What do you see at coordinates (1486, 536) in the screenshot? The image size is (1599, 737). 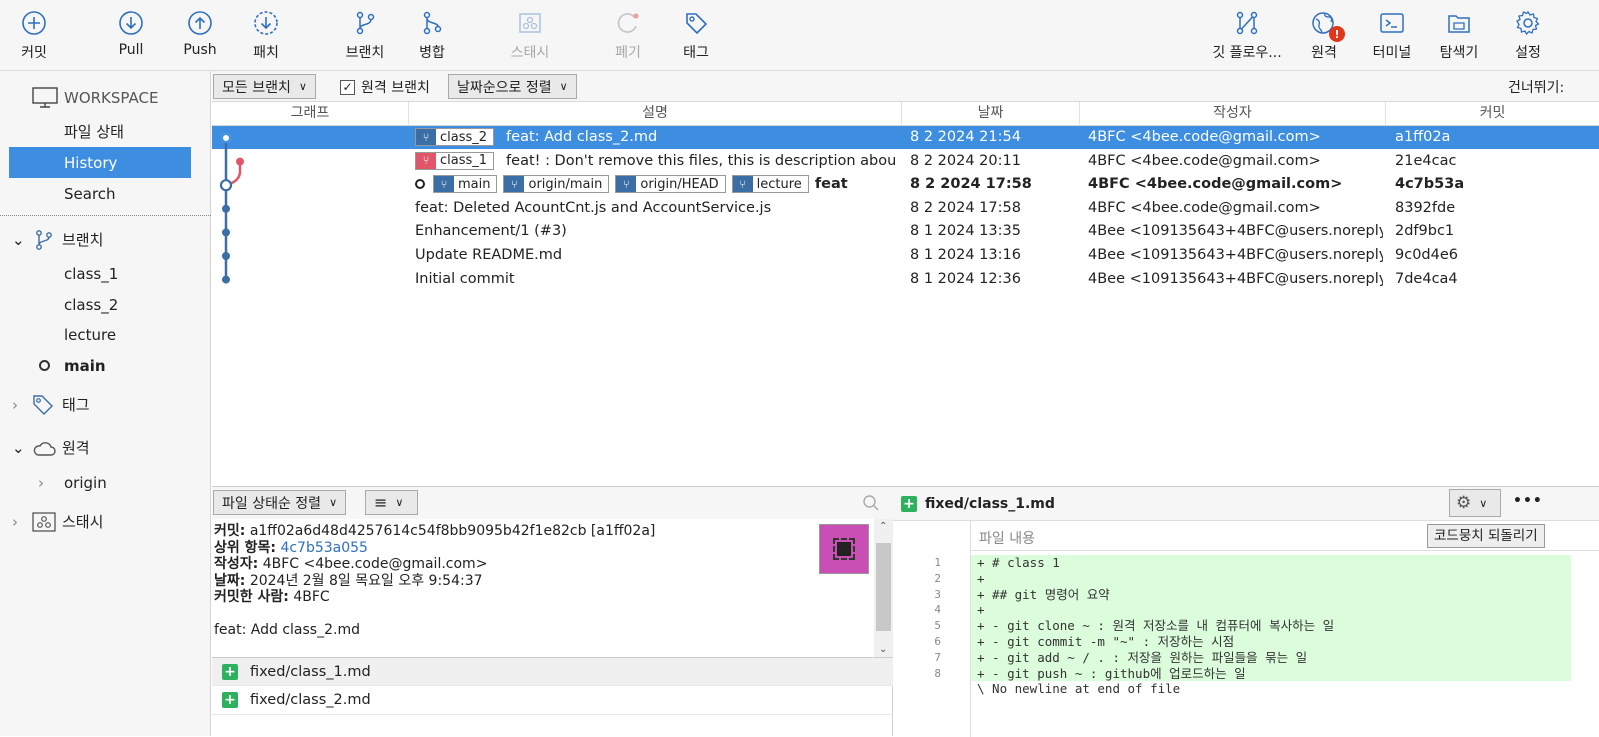 I see `revert-hunk-button: 코드뭉치 되돌리기` at bounding box center [1486, 536].